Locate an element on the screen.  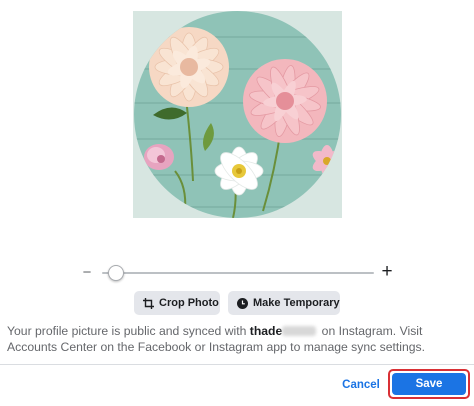
cancel-button: Cancel is located at coordinates (361, 385).